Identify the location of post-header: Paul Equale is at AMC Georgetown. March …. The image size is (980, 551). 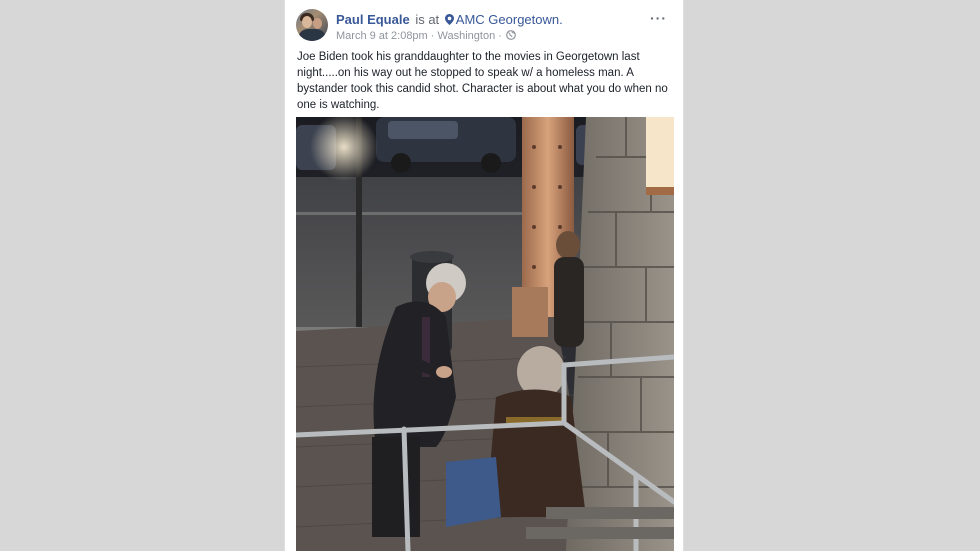
(485, 26).